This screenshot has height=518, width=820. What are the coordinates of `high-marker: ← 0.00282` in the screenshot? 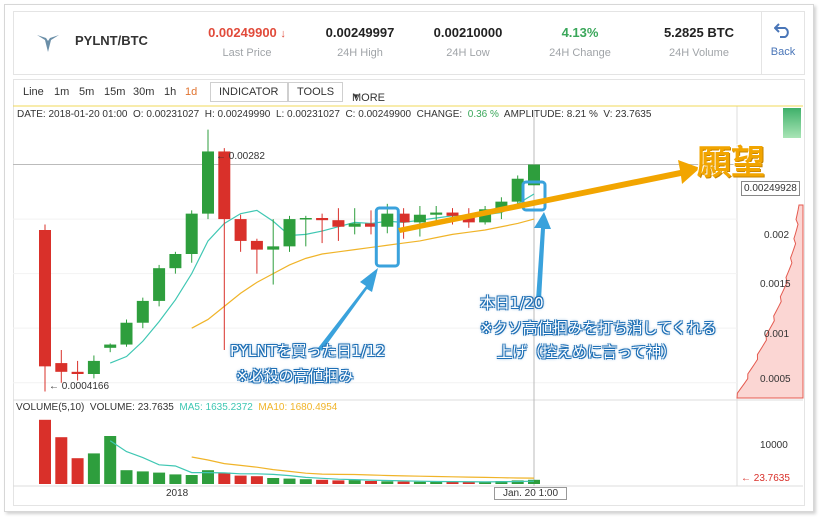 It's located at (240, 156).